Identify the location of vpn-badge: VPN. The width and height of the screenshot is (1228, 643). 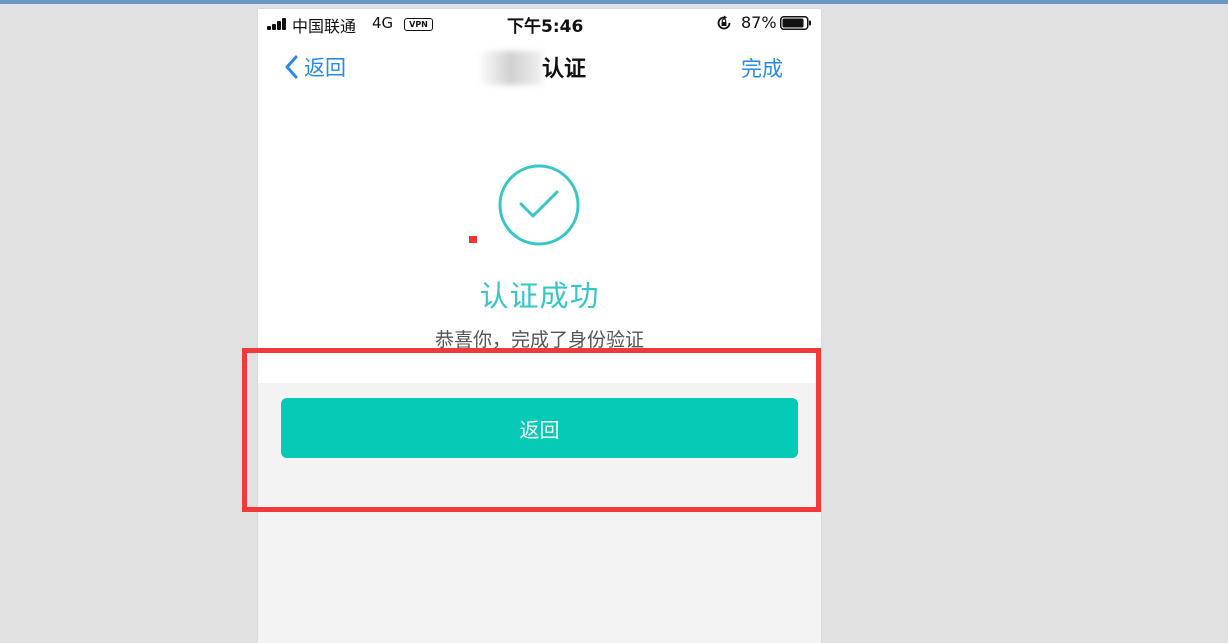
(418, 24).